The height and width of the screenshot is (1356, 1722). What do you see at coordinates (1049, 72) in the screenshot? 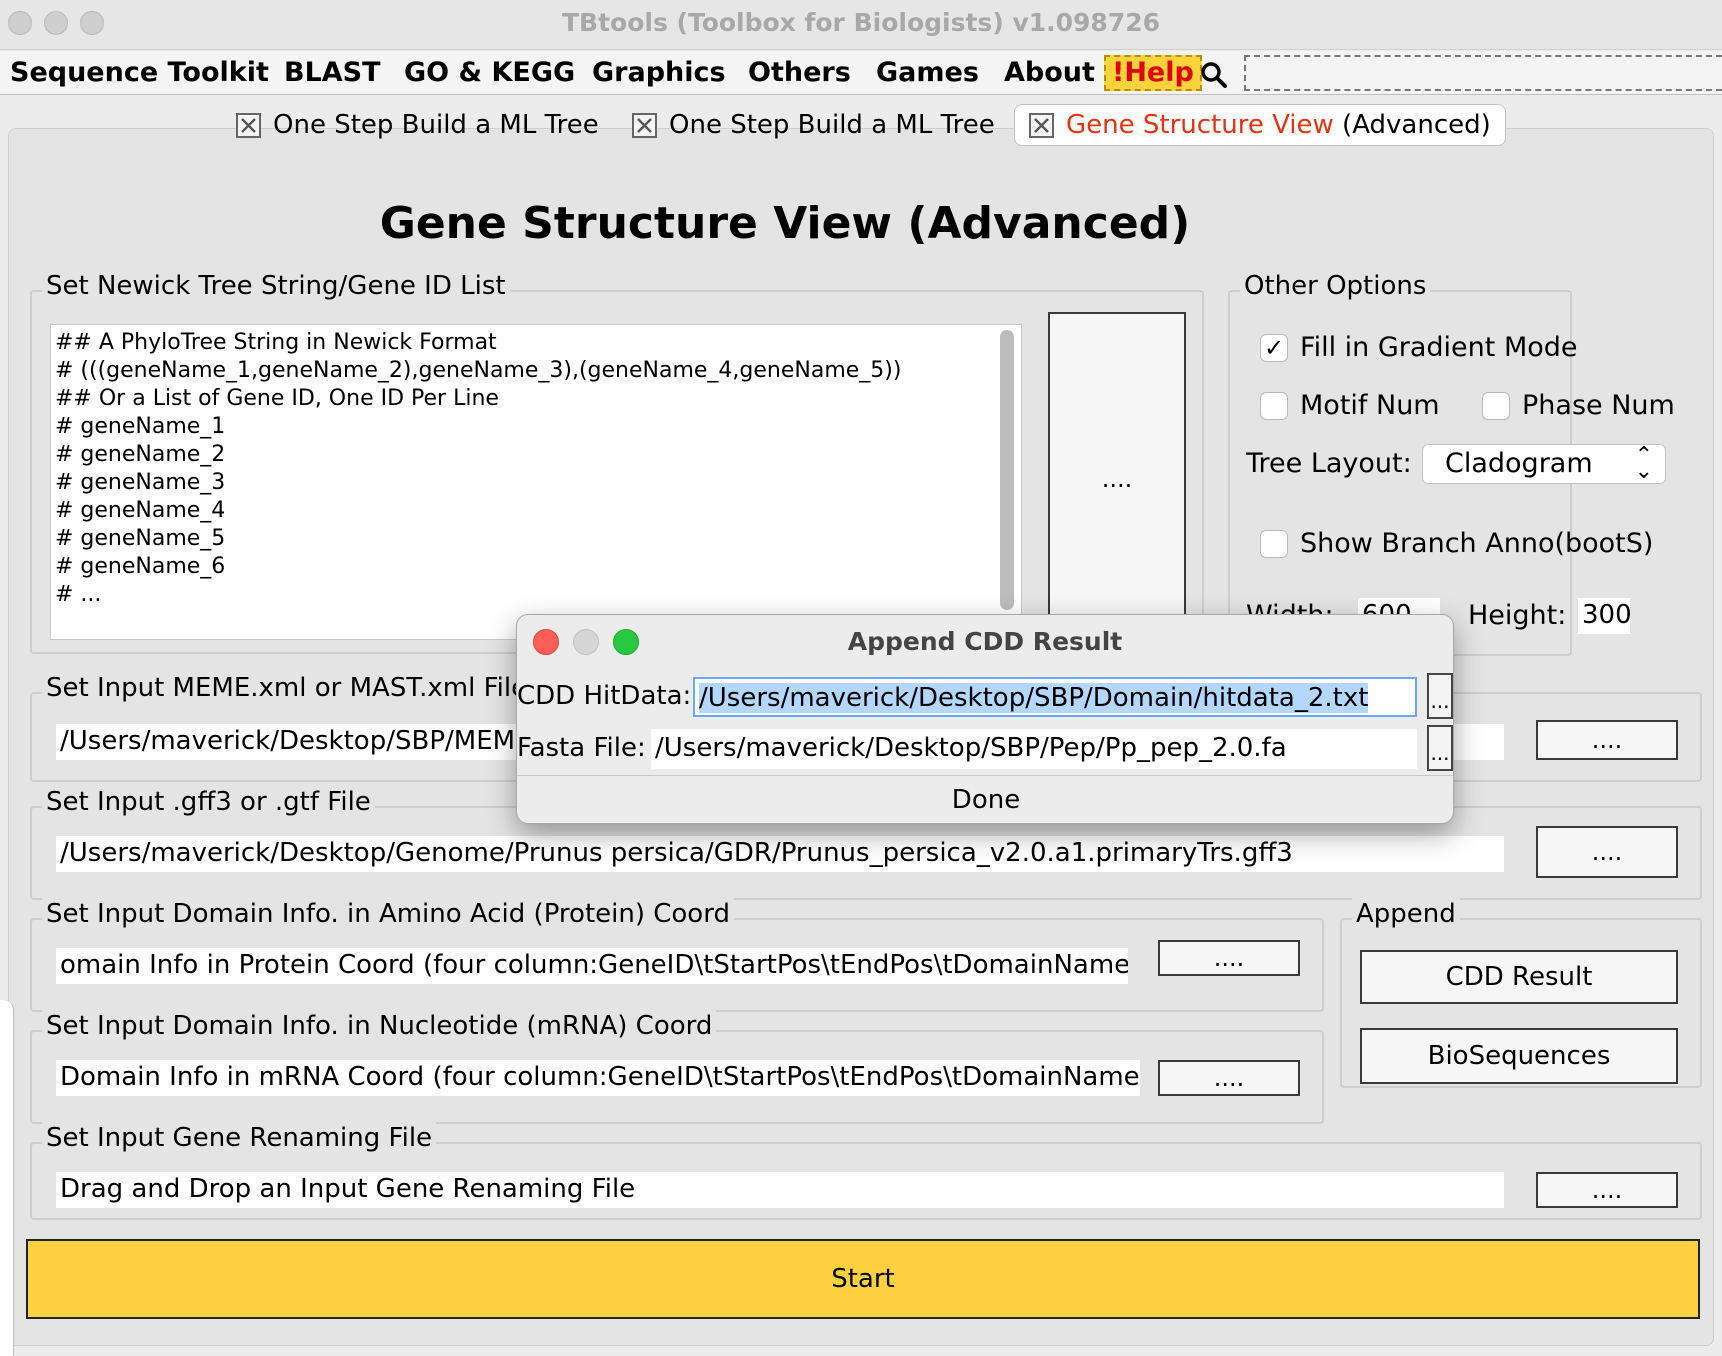
I see `menu-about: About` at bounding box center [1049, 72].